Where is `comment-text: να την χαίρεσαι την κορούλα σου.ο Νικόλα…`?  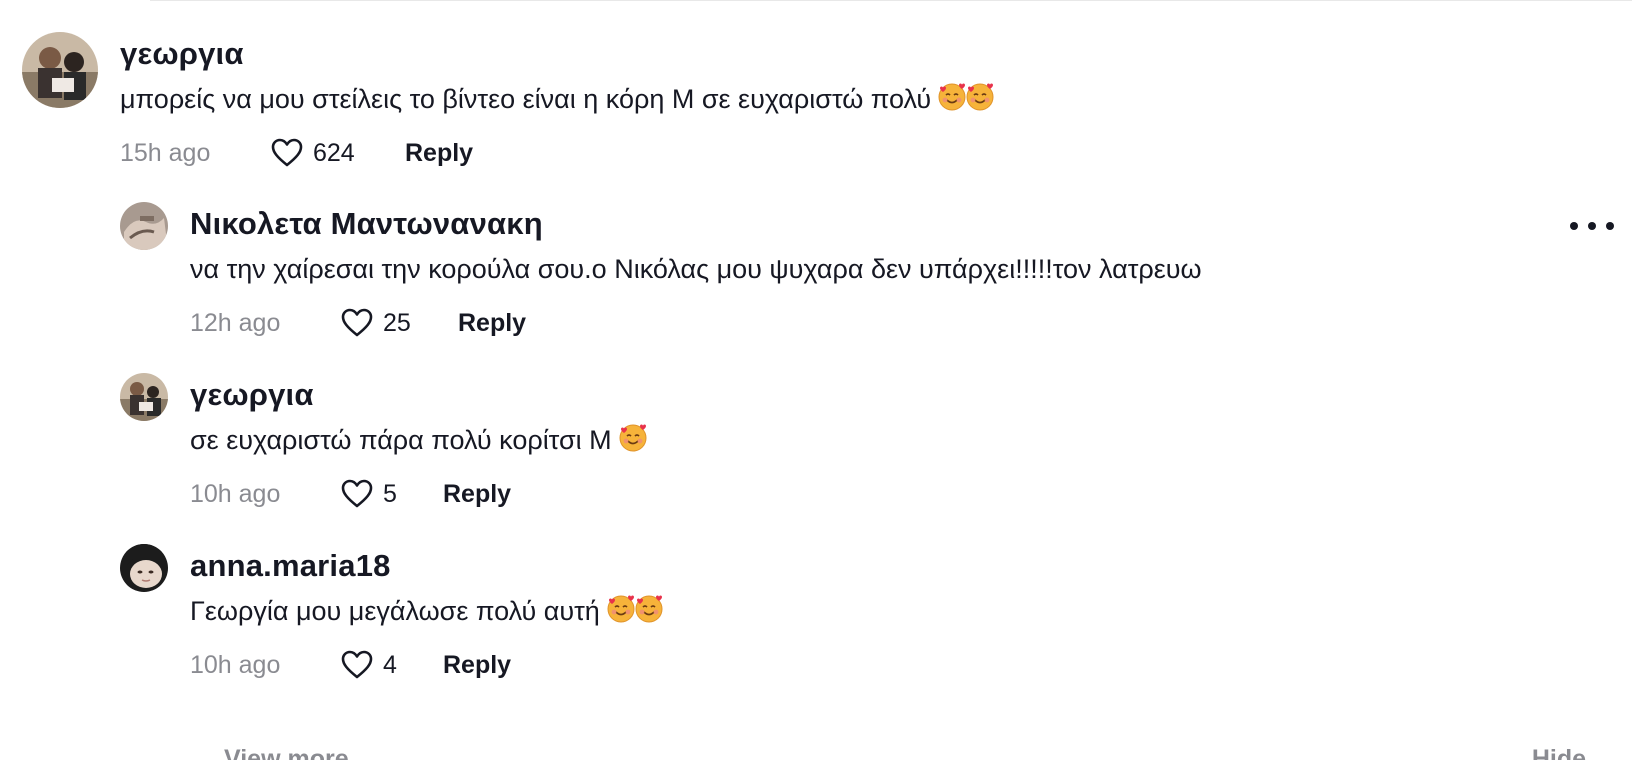
comment-text: να την χαίρεσαι την κορούλα σου.ο Νικόλα… is located at coordinates (696, 269).